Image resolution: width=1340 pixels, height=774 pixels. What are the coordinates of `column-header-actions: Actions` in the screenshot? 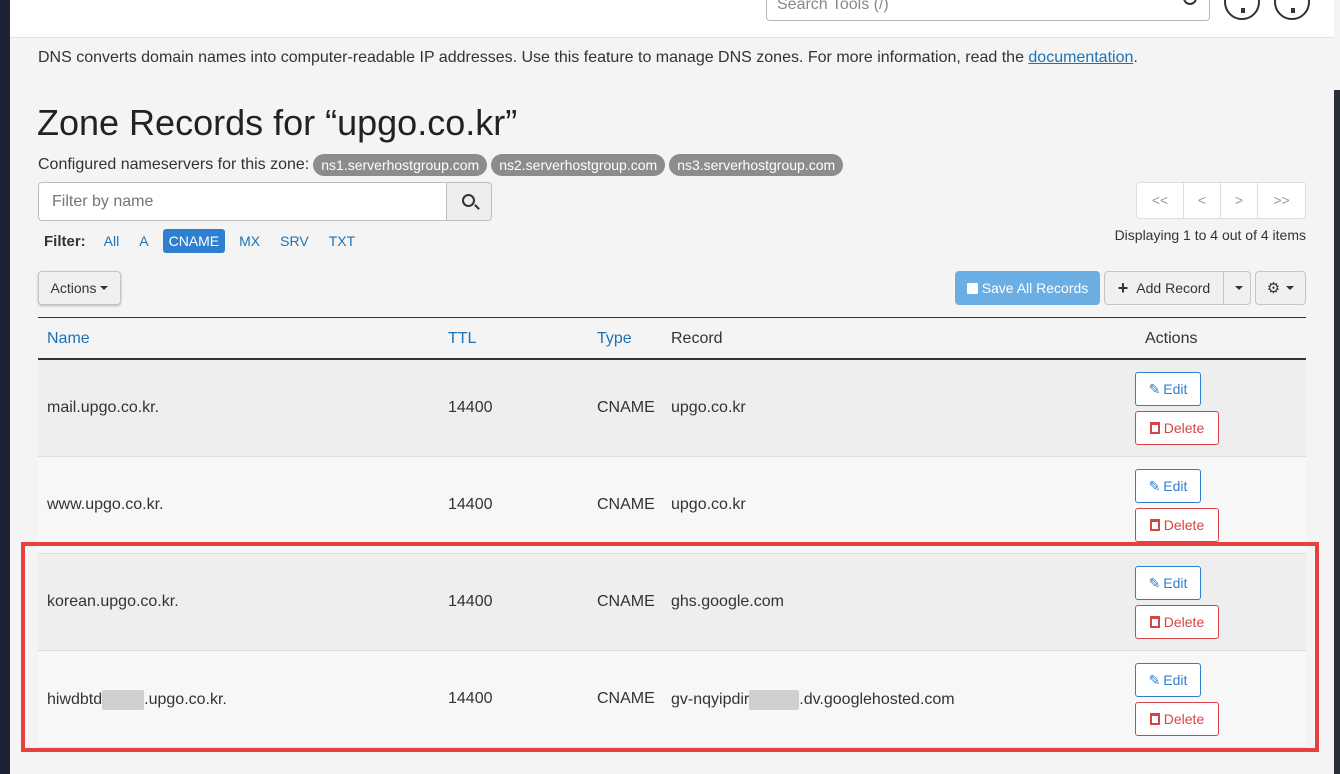 It's located at (1171, 338).